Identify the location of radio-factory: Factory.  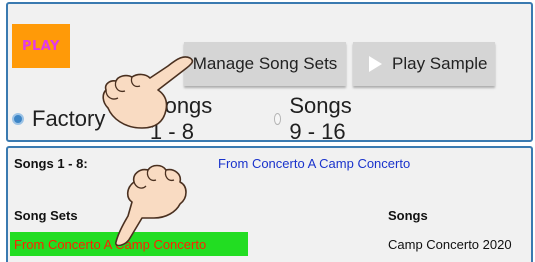
(58, 119).